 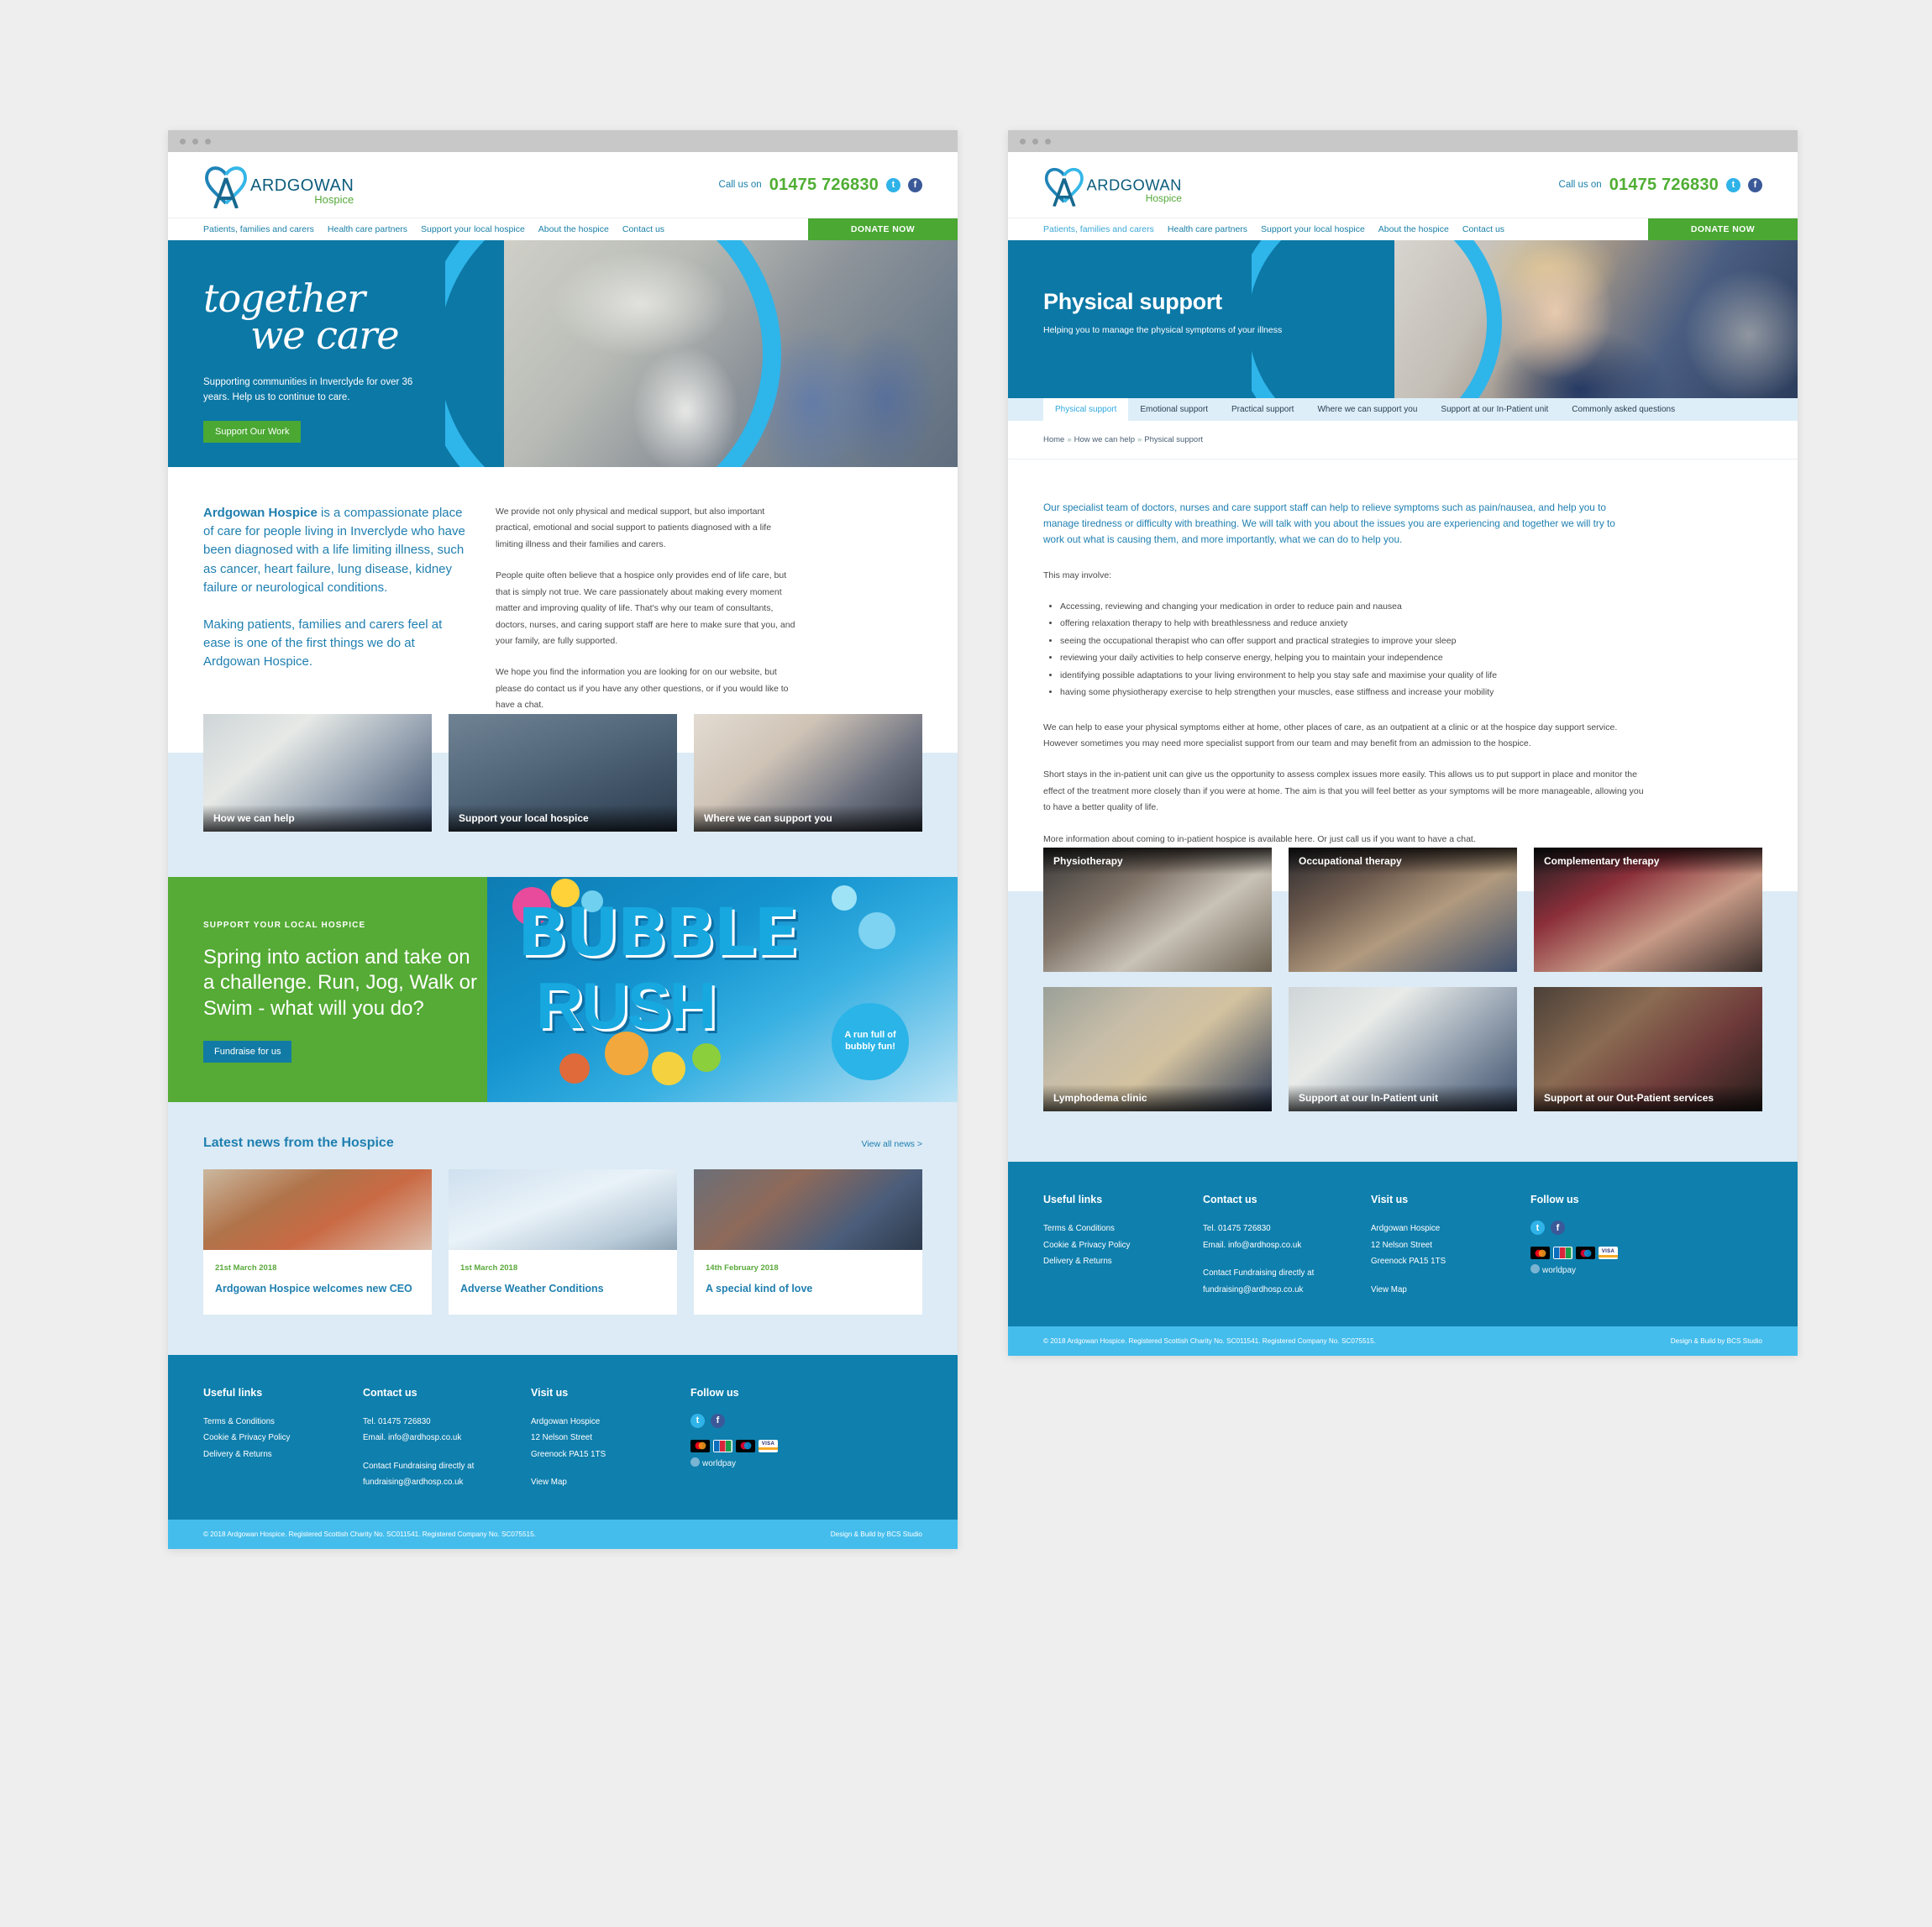 What do you see at coordinates (870, 1041) in the screenshot?
I see `bubble-rush-badge: A run full of bubbly fun!` at bounding box center [870, 1041].